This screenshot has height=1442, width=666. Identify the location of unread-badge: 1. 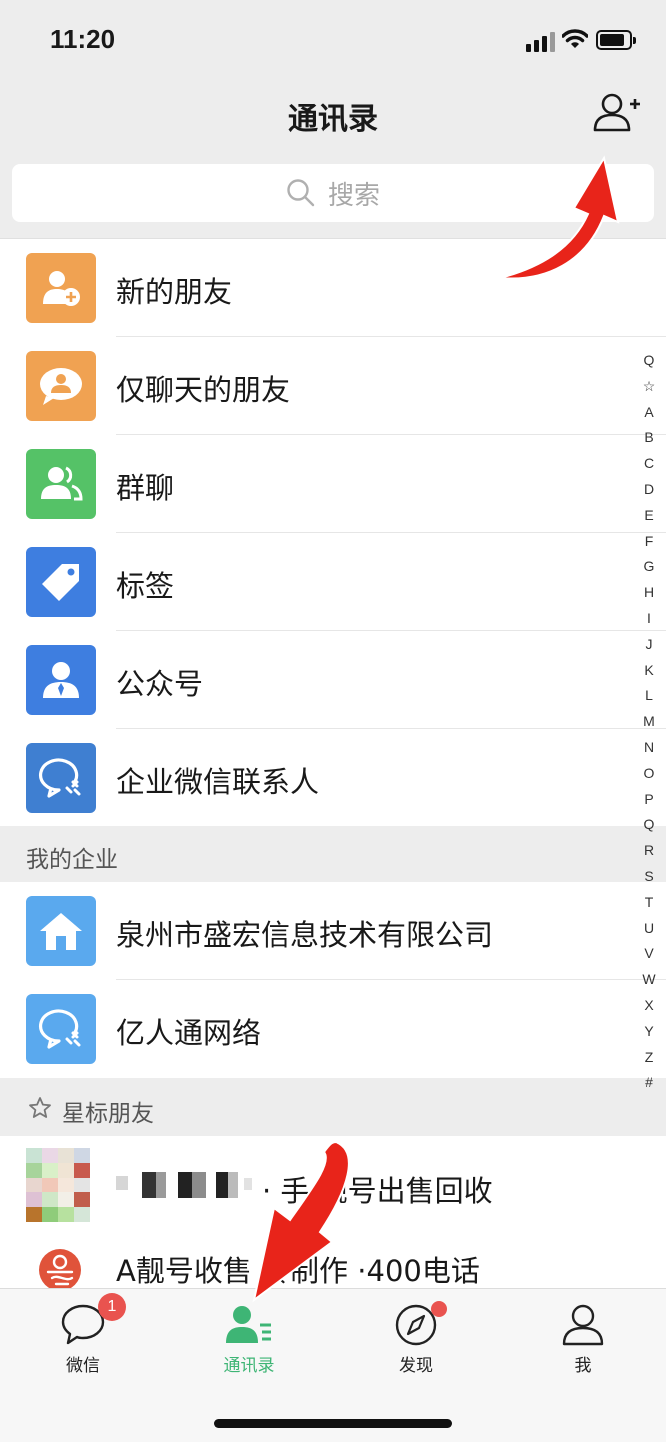
(112, 1307).